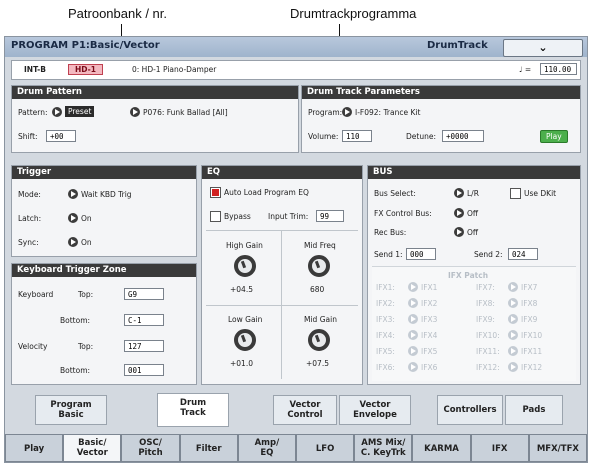 The height and width of the screenshot is (465, 590). I want to click on mode-popup-icon, so click(73, 194).